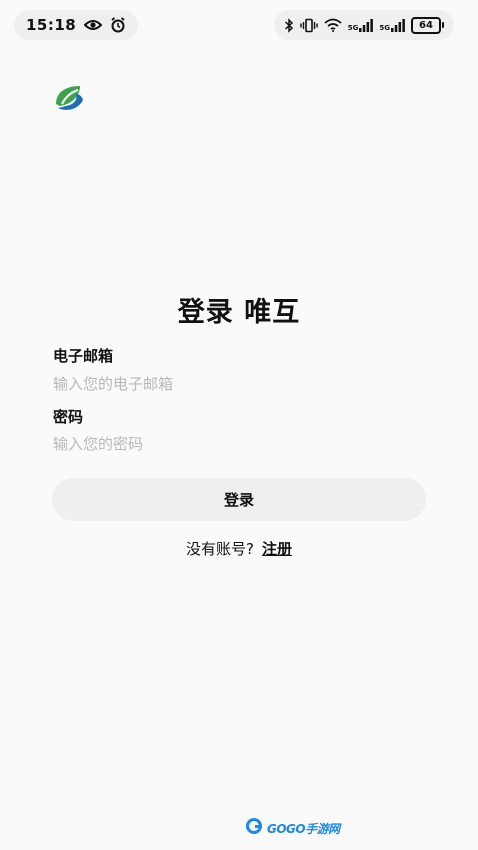 Image resolution: width=478 pixels, height=850 pixels. Describe the element at coordinates (118, 25) in the screenshot. I see `alarm-icon` at that location.